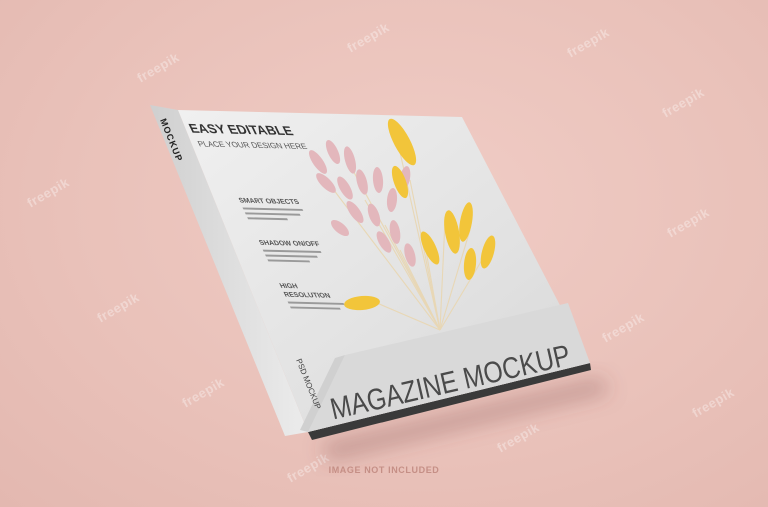  I want to click on cover-headline: EASY EDITABLE, so click(240, 129).